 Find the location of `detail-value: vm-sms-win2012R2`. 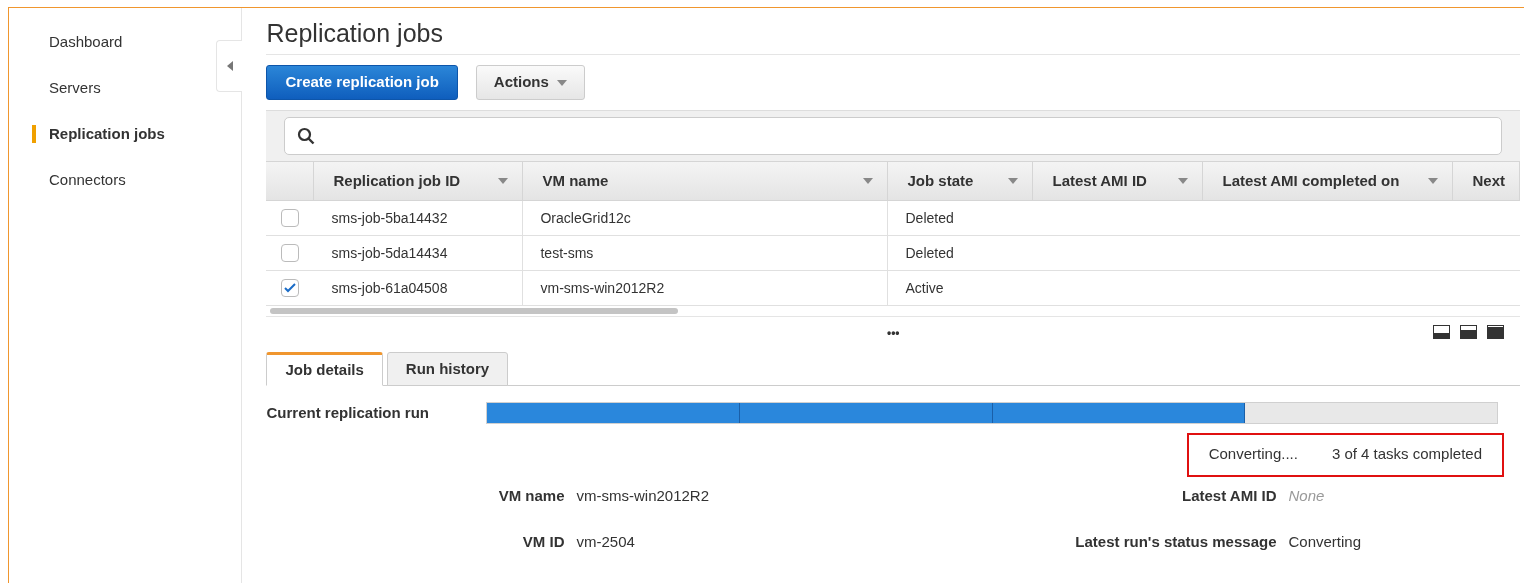

detail-value: vm-sms-win2012R2 is located at coordinates (643, 495).